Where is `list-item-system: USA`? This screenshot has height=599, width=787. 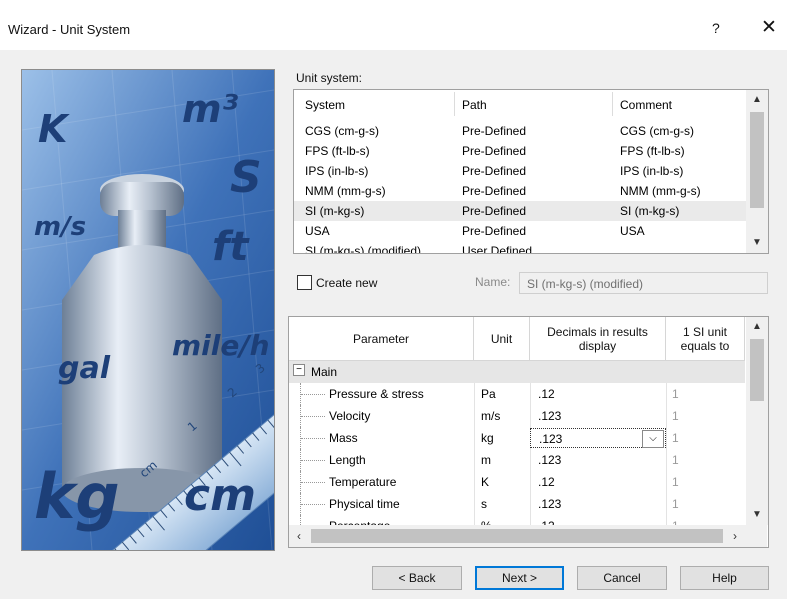
list-item-system: USA is located at coordinates (317, 231).